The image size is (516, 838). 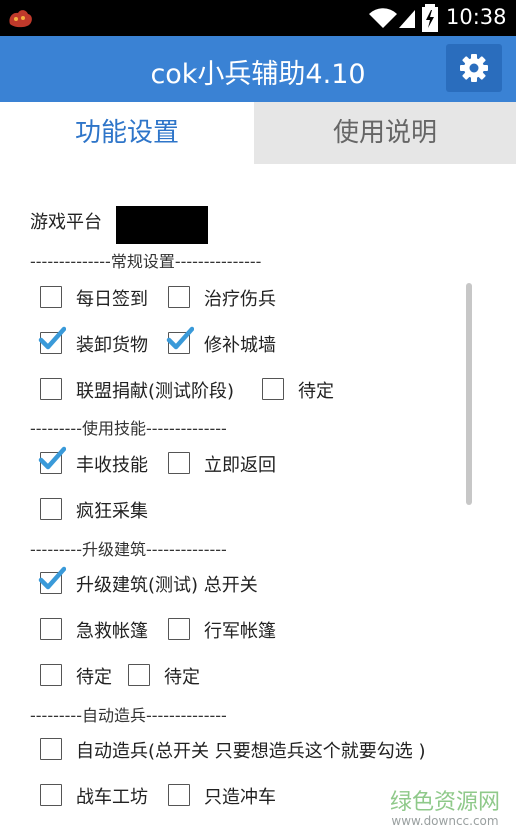 What do you see at coordinates (155, 391) in the screenshot?
I see `checkbox-label: 联盟捐献(测试阶段)` at bounding box center [155, 391].